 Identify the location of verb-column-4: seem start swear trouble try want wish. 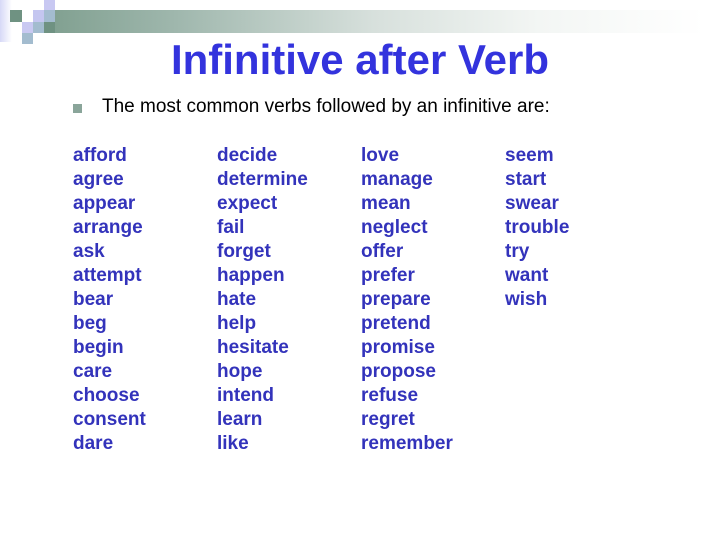
(537, 228).